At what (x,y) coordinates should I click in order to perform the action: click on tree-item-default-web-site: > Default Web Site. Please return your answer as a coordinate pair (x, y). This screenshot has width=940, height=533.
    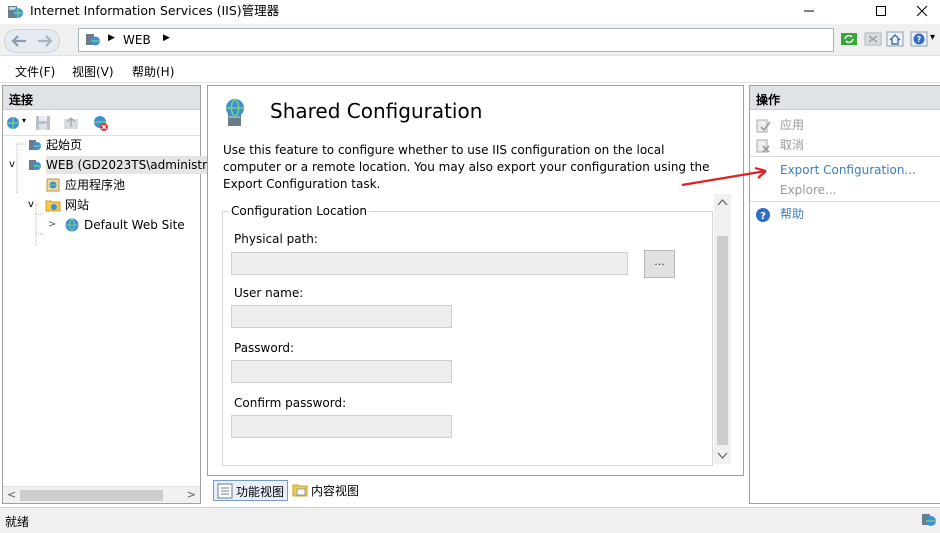
    Looking at the image, I should click on (101, 225).